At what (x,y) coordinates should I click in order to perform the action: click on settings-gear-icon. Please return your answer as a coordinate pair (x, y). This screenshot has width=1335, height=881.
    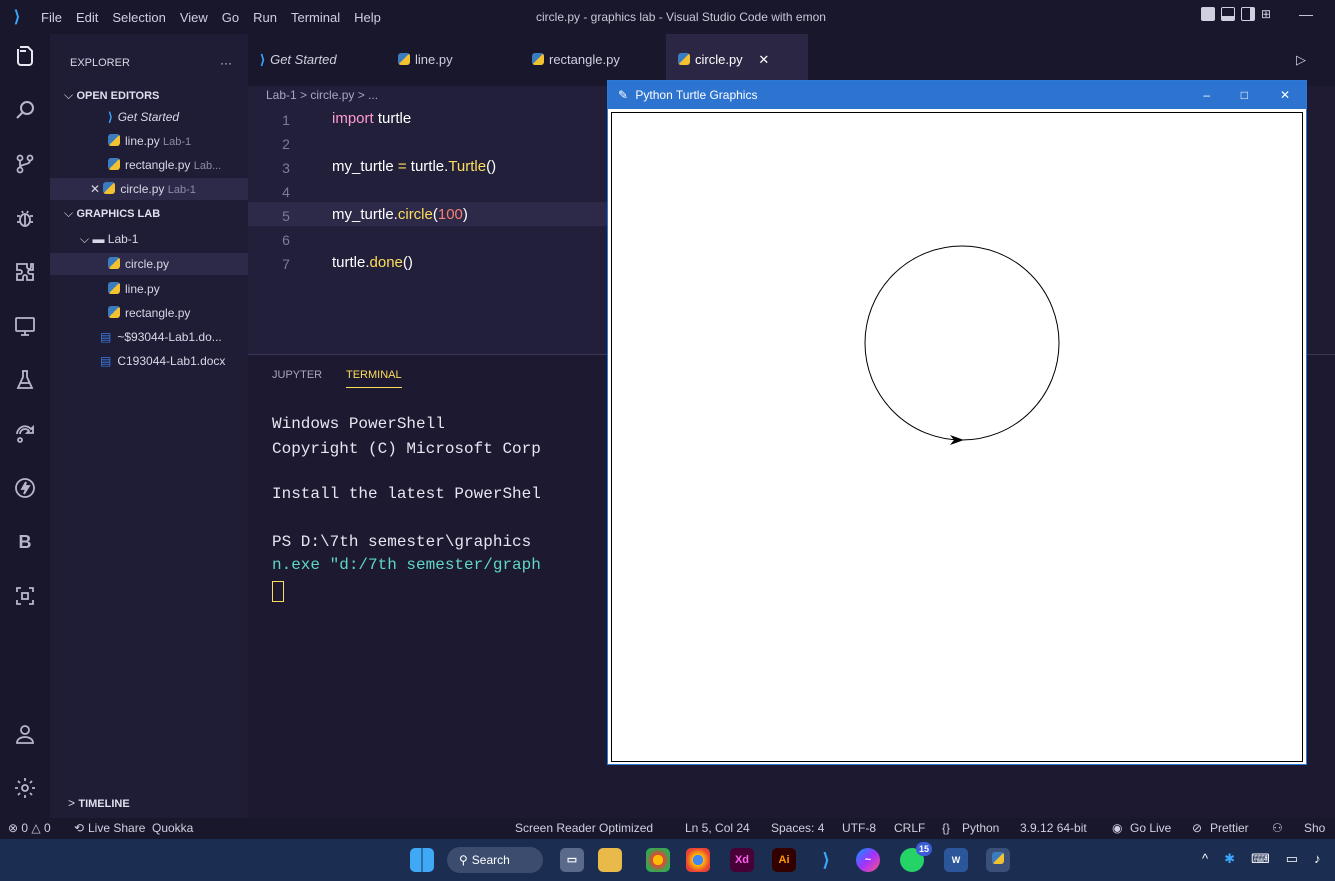
    Looking at the image, I should click on (25, 791).